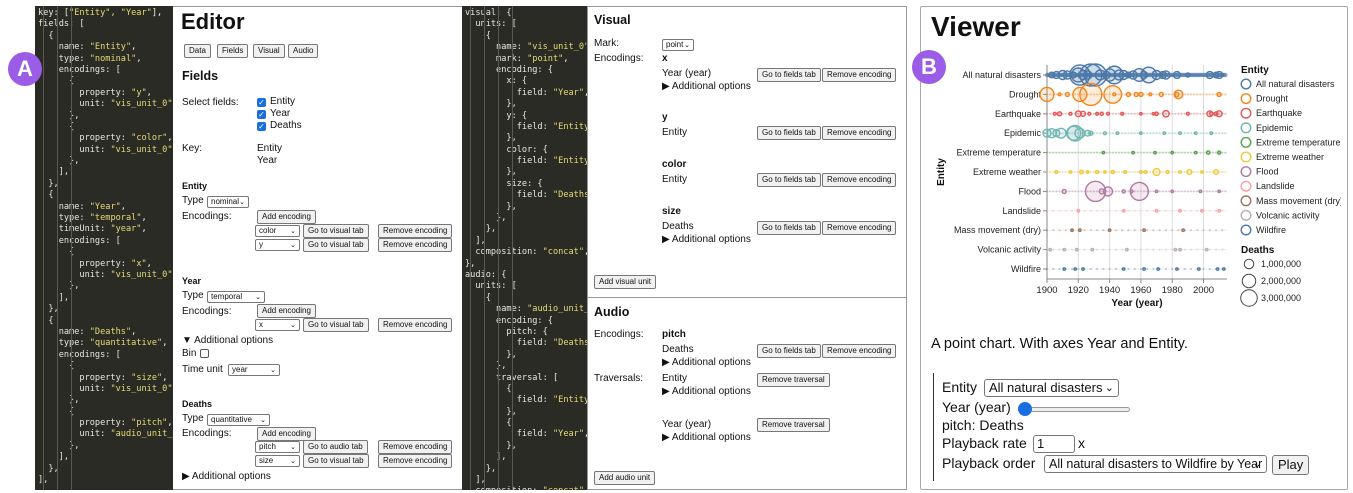 Image resolution: width=1353 pixels, height=493 pixels. I want to click on year-slider, so click(1074, 409).